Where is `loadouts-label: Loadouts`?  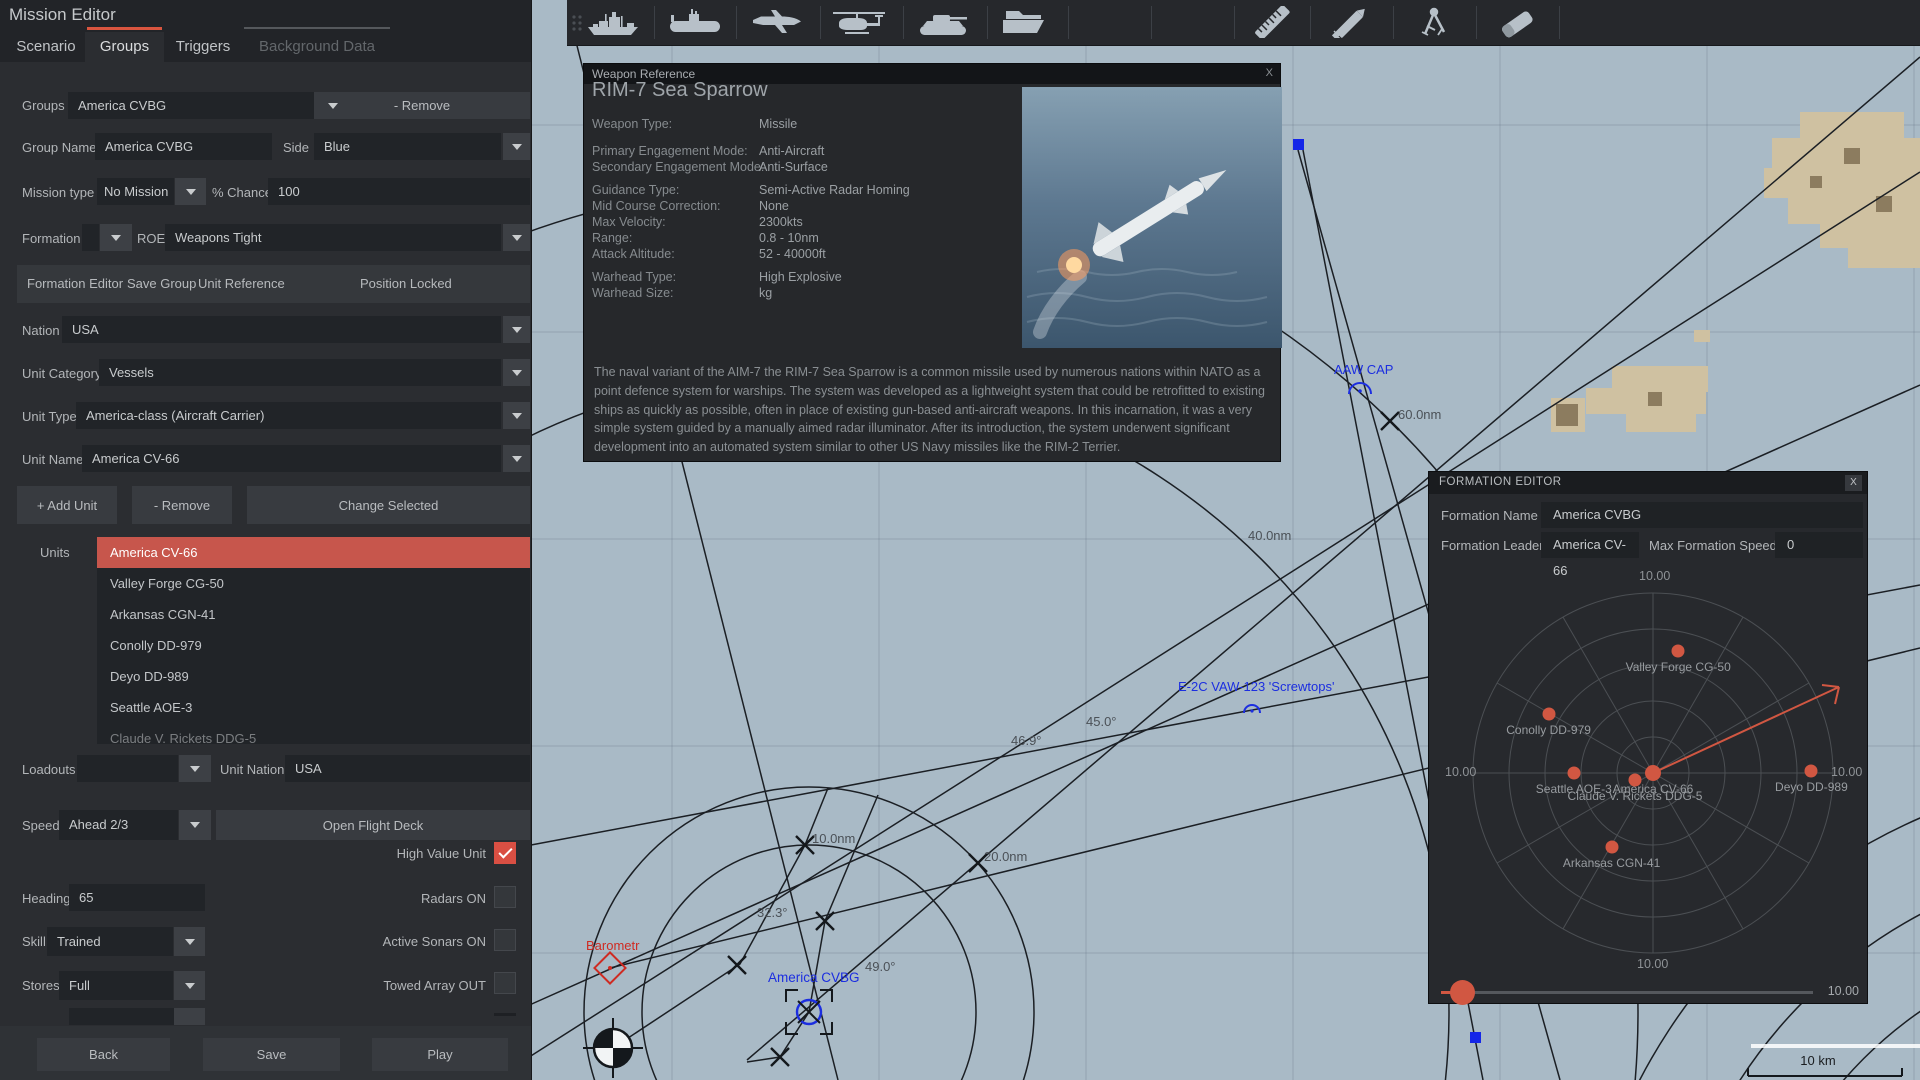 loadouts-label: Loadouts is located at coordinates (49, 769).